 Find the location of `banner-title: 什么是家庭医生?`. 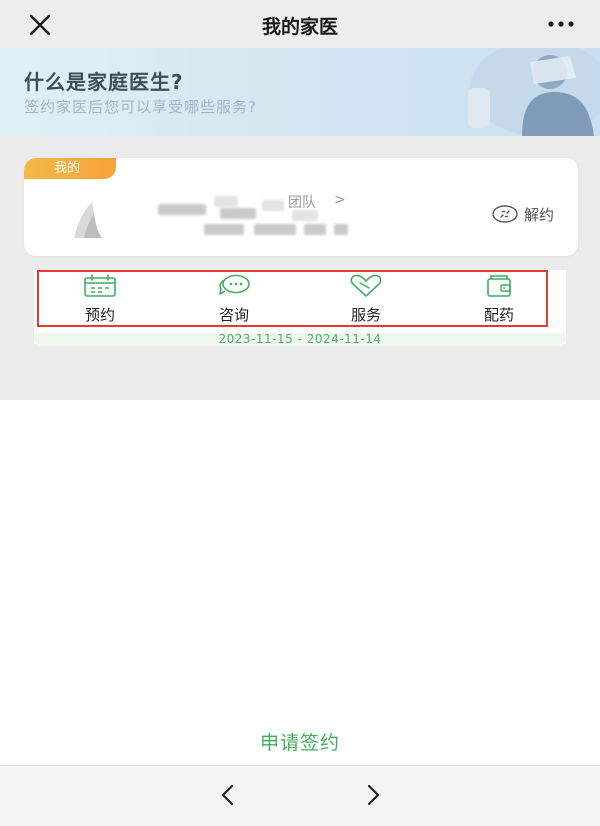

banner-title: 什么是家庭医生? is located at coordinates (104, 82).